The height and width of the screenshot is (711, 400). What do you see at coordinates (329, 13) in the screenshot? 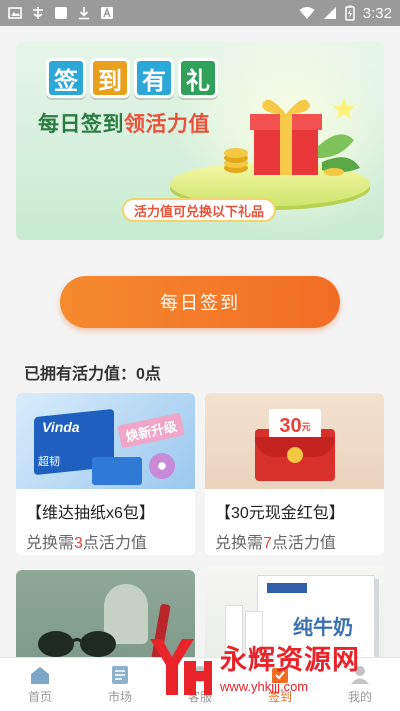
I see `signal-icon` at bounding box center [329, 13].